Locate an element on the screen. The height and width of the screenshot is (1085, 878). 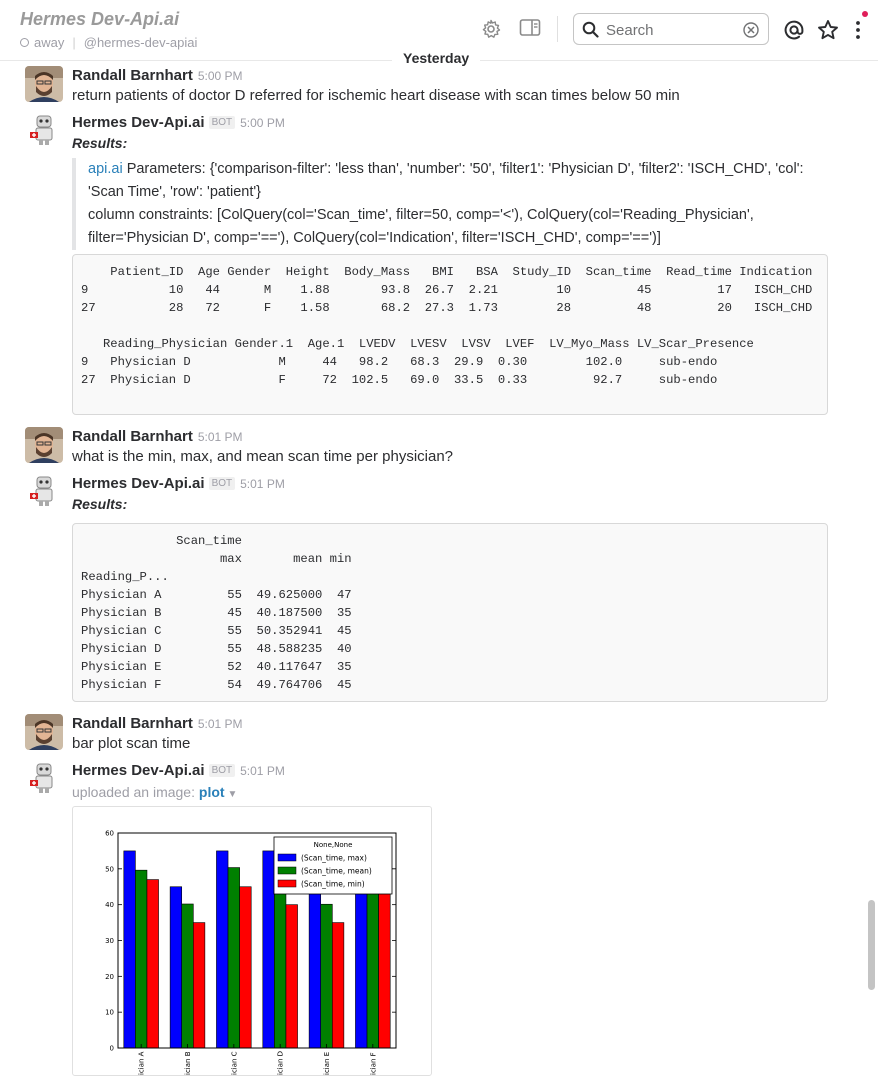
y-tick-label: 60 is located at coordinates (109, 834).